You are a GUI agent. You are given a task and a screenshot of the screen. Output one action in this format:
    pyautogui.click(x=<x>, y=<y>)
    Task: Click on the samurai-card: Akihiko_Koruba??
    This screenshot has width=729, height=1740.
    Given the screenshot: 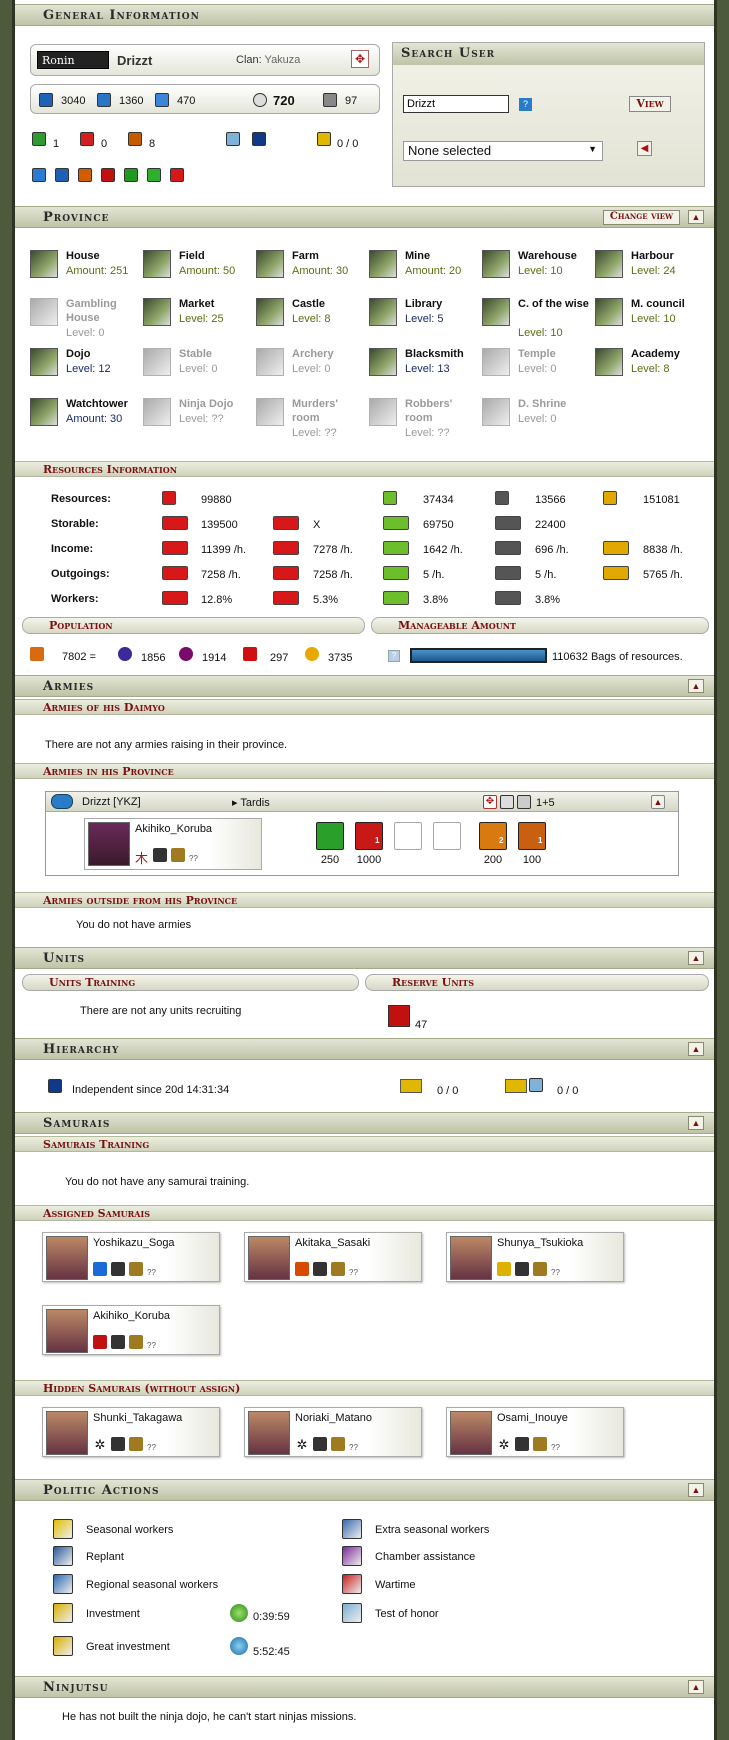 What is the action you would take?
    pyautogui.click(x=131, y=1330)
    